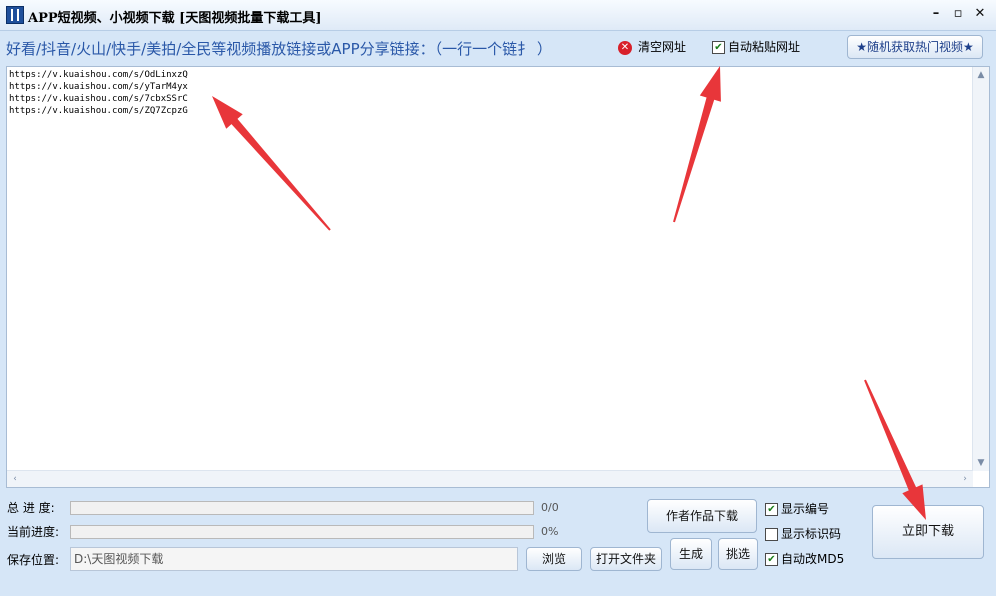 The width and height of the screenshot is (996, 596). What do you see at coordinates (98, 87) in the screenshot?
I see `url-line: https://v.kuaishou.com/s/yTarM4yx` at bounding box center [98, 87].